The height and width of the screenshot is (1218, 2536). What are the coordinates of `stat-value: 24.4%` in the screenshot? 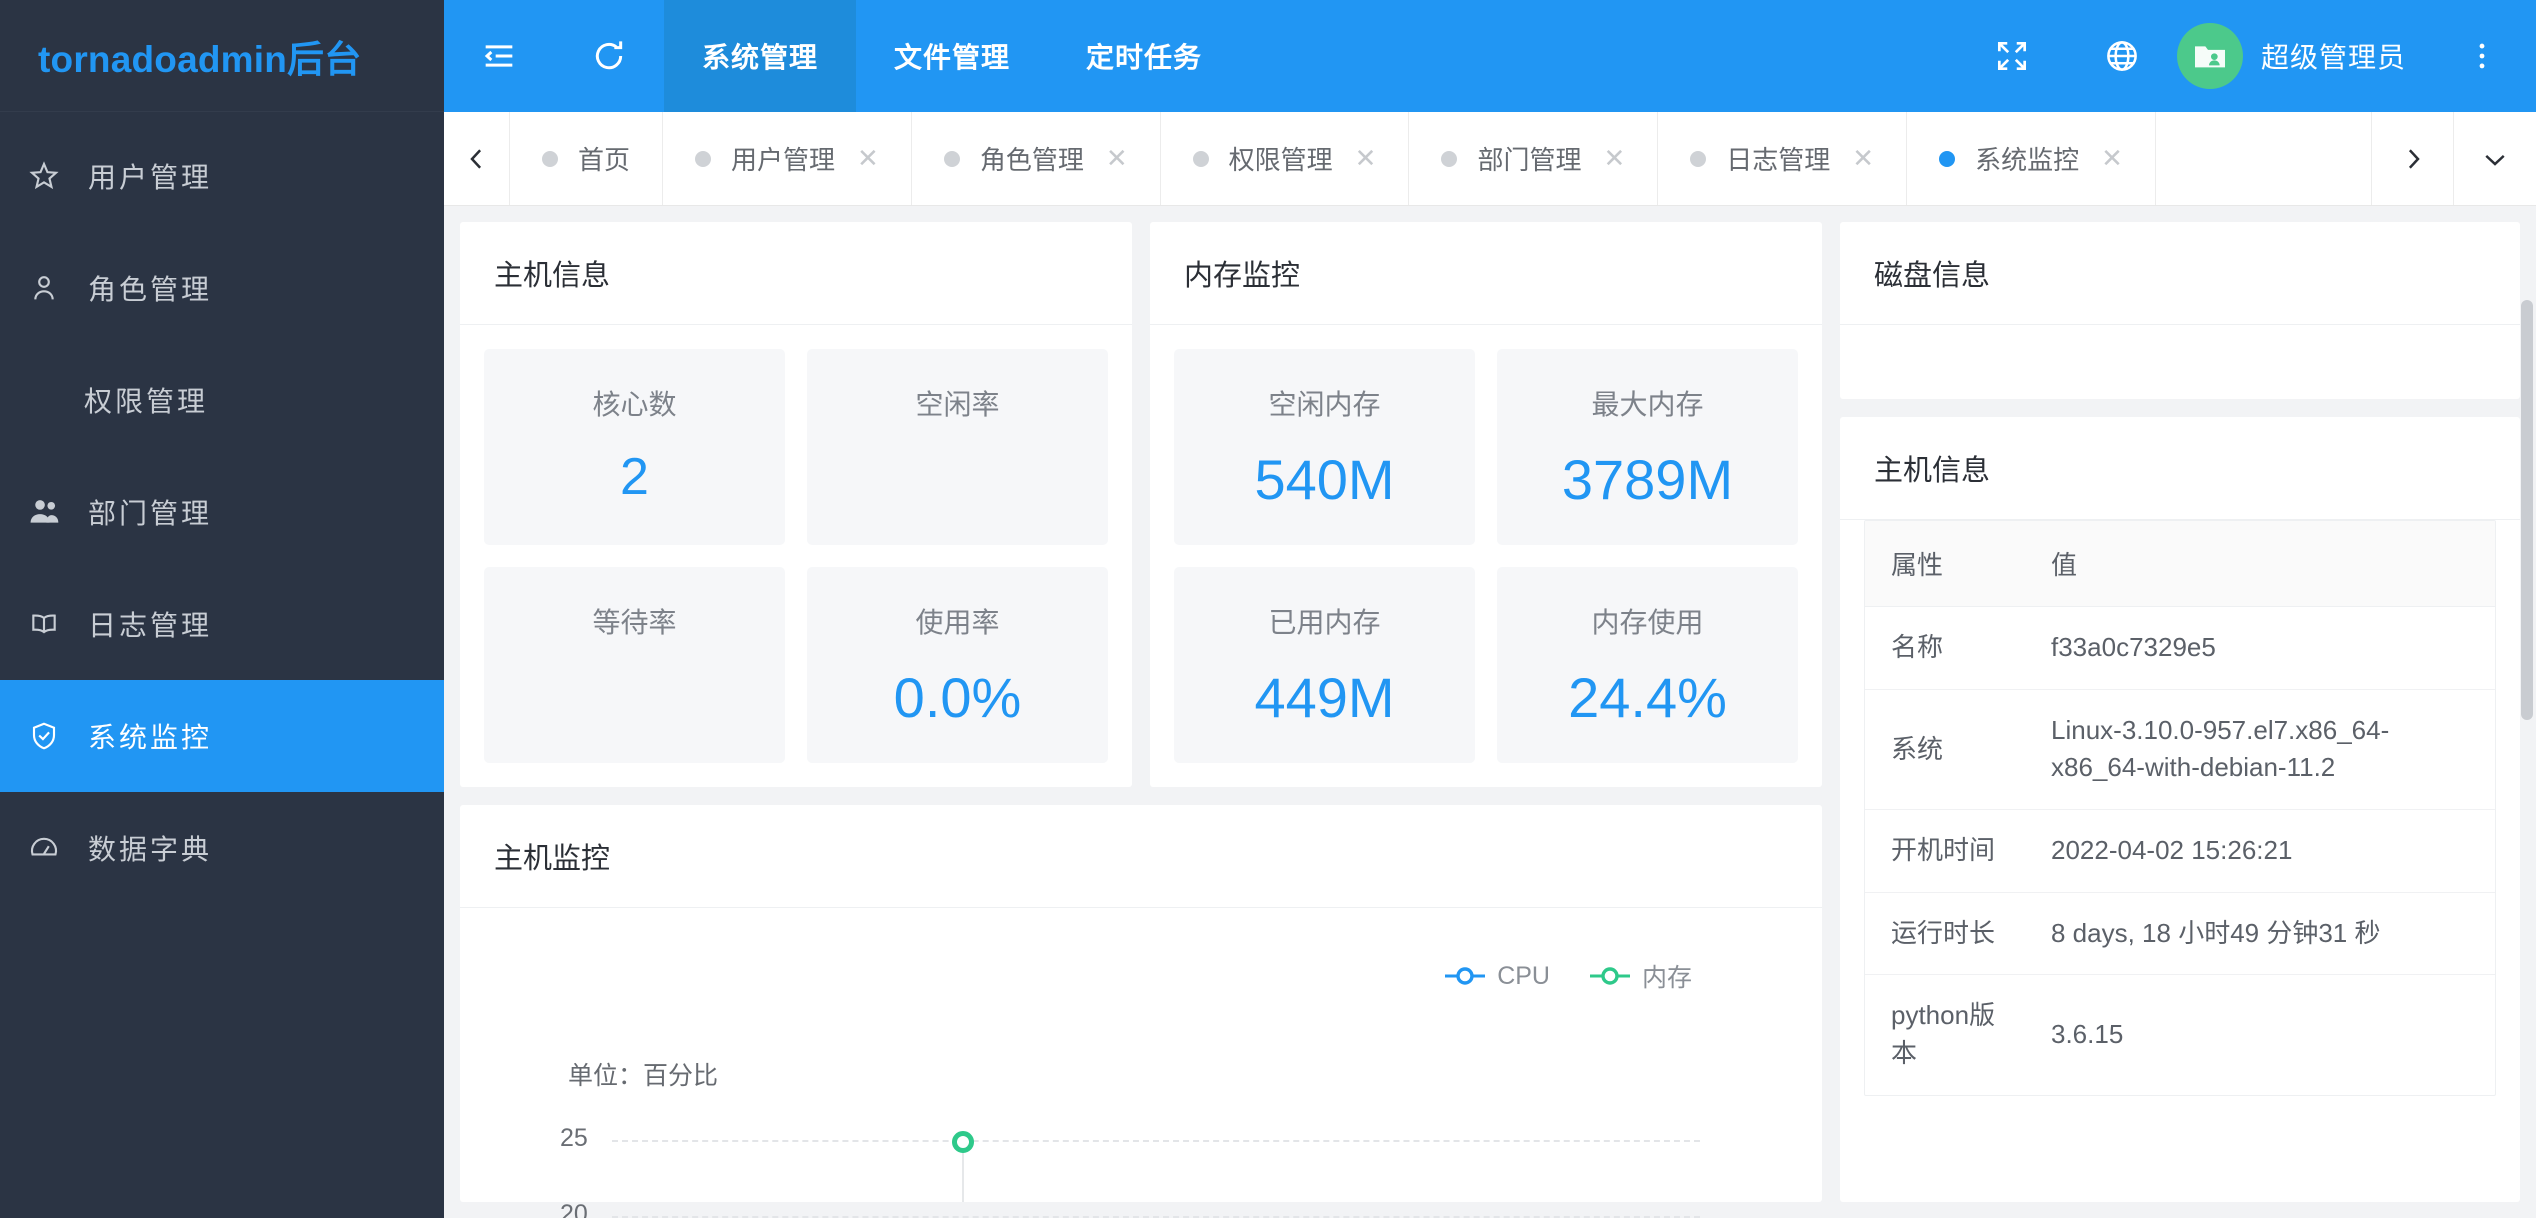 It's located at (1647, 697).